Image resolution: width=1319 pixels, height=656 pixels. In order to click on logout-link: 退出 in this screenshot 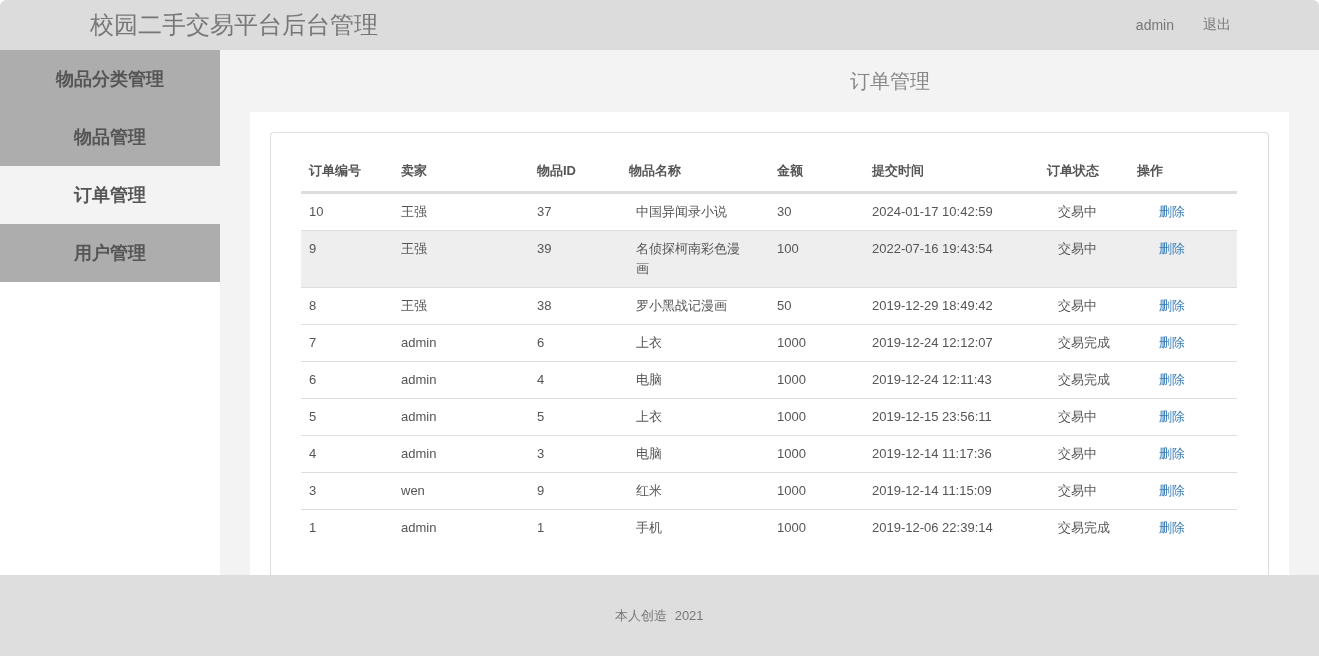, I will do `click(1217, 25)`.